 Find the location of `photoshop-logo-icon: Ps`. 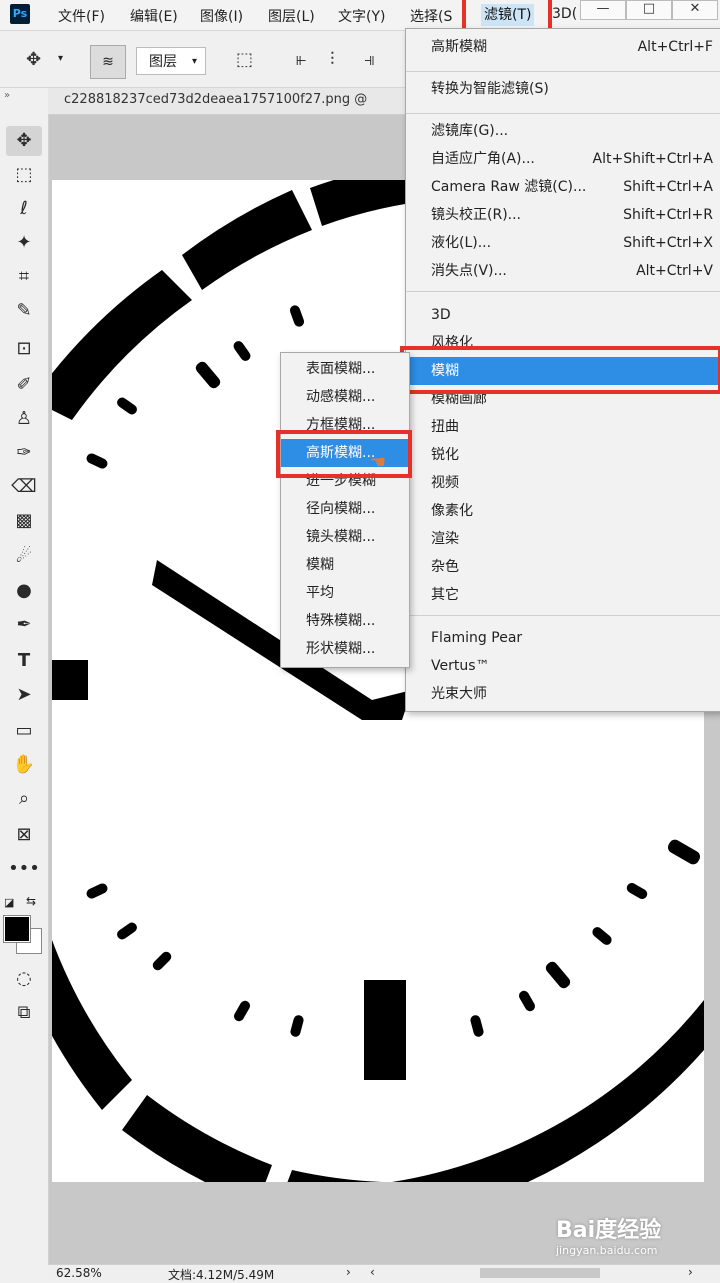

photoshop-logo-icon: Ps is located at coordinates (20, 14).